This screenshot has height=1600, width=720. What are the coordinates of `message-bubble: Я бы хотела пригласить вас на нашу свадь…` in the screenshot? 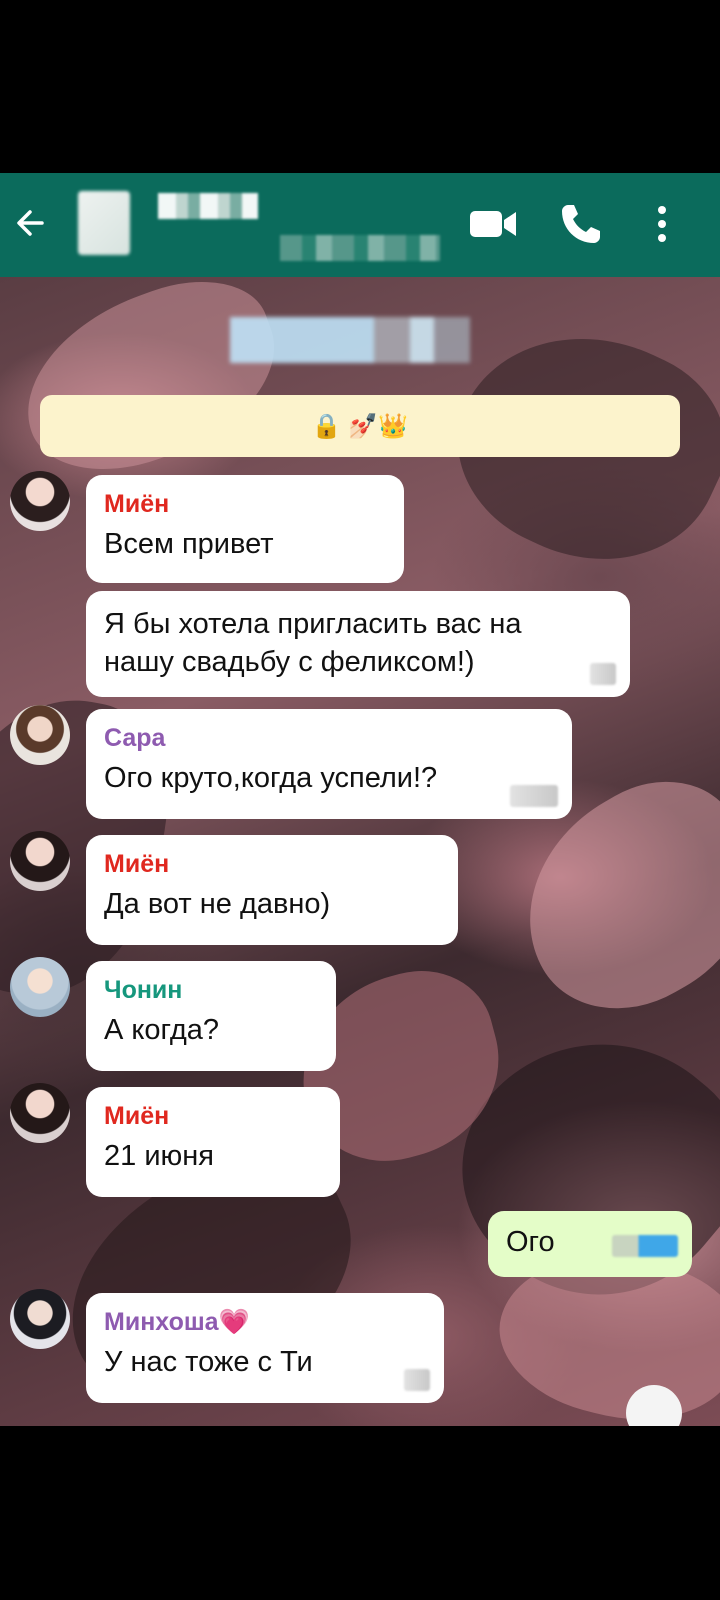 It's located at (358, 644).